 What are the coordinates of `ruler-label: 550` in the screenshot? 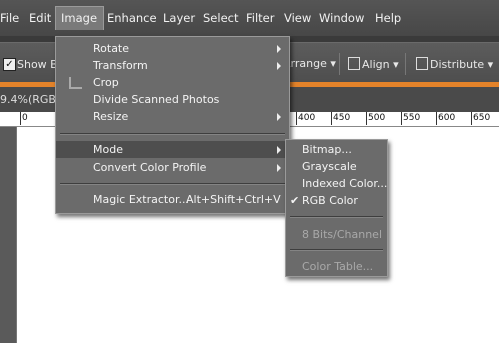 It's located at (412, 118).